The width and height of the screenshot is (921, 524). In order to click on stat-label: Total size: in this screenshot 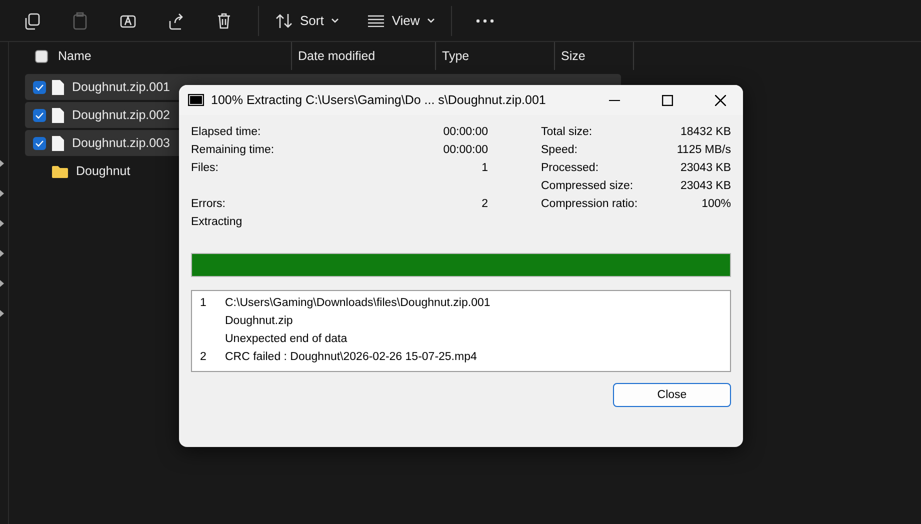, I will do `click(566, 132)`.